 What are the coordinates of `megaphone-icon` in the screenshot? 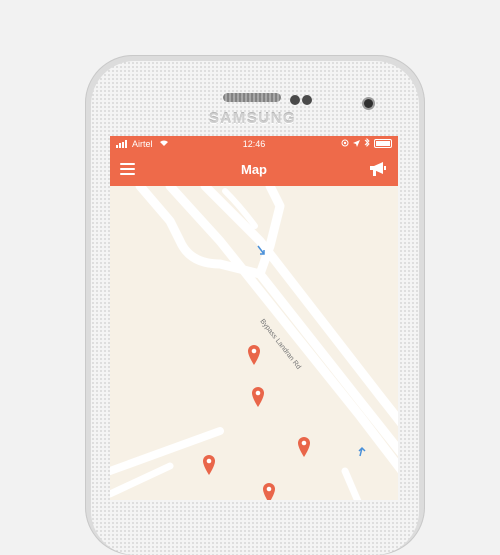 It's located at (378, 169).